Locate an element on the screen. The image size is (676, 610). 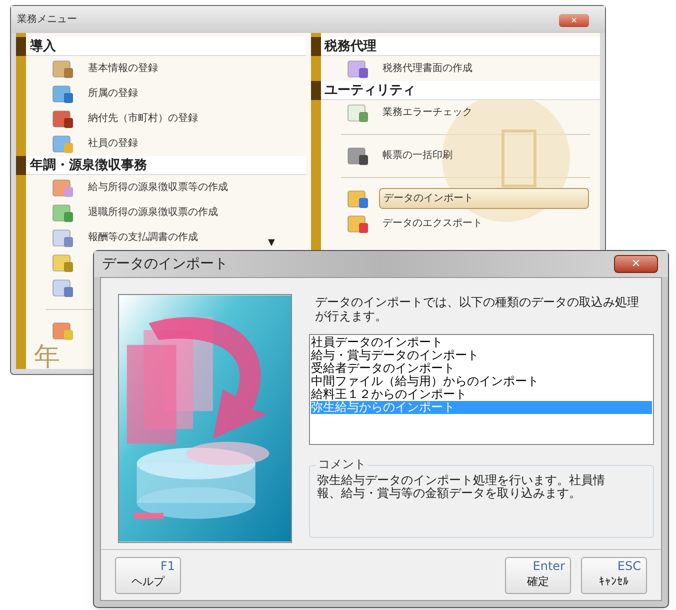
comment-text: 弥生給与データのインポート処理を行います。社員情報、給与・賞与等の金額データを取り込みます。 is located at coordinates (461, 486).